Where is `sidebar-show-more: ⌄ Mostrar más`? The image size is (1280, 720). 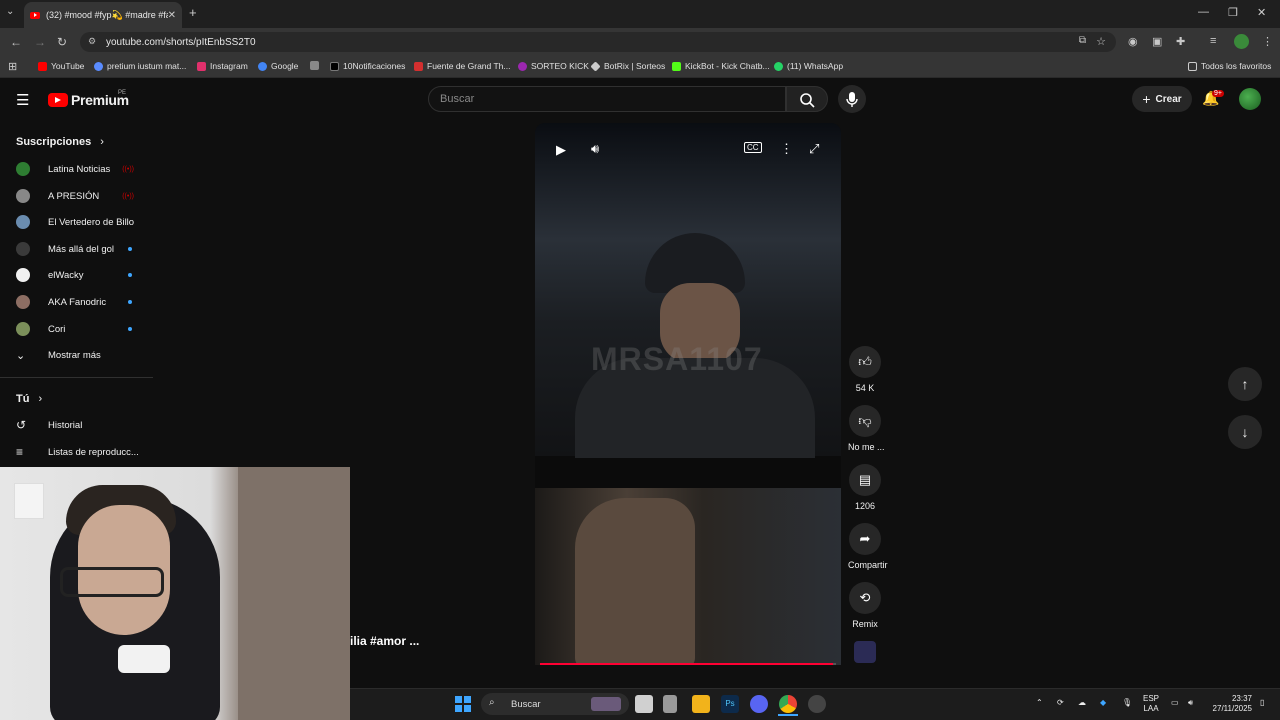
sidebar-show-more: ⌄ Mostrar más is located at coordinates (81, 355).